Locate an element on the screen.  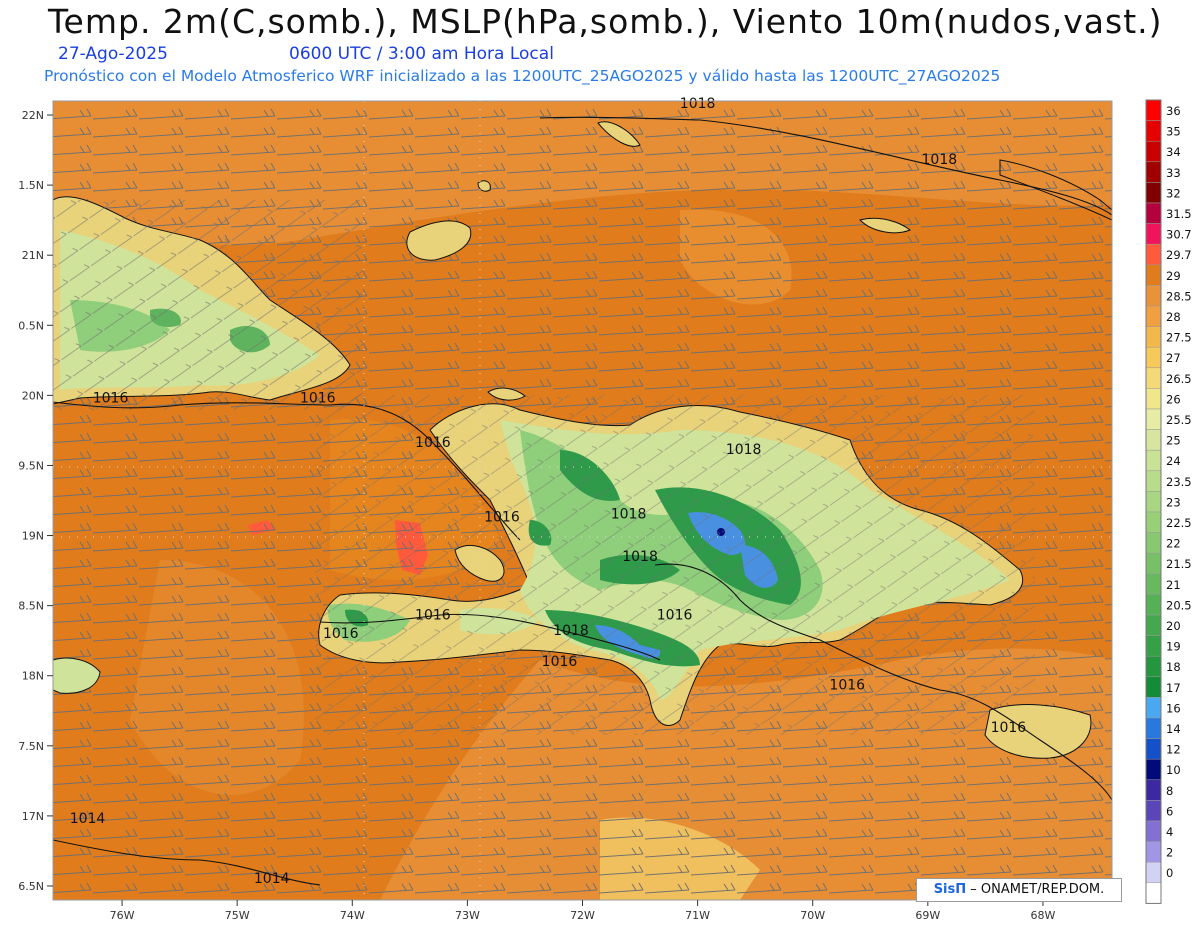
colorbar-label: 20.5 is located at coordinates (1179, 605).